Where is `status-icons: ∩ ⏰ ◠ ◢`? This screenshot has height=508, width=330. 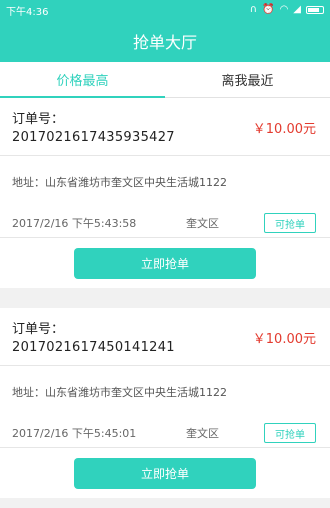 status-icons: ∩ ⏰ ◠ ◢ is located at coordinates (287, 10).